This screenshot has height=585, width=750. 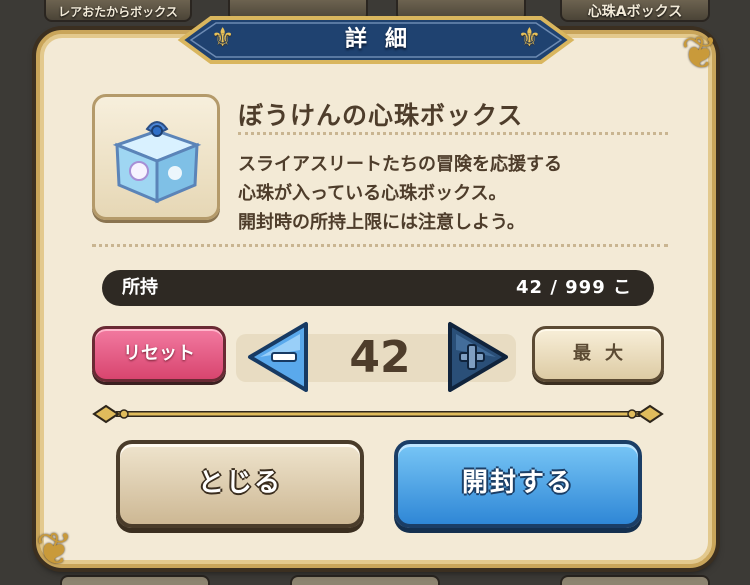 What do you see at coordinates (477, 357) in the screenshot?
I see `plus-arrow-icon` at bounding box center [477, 357].